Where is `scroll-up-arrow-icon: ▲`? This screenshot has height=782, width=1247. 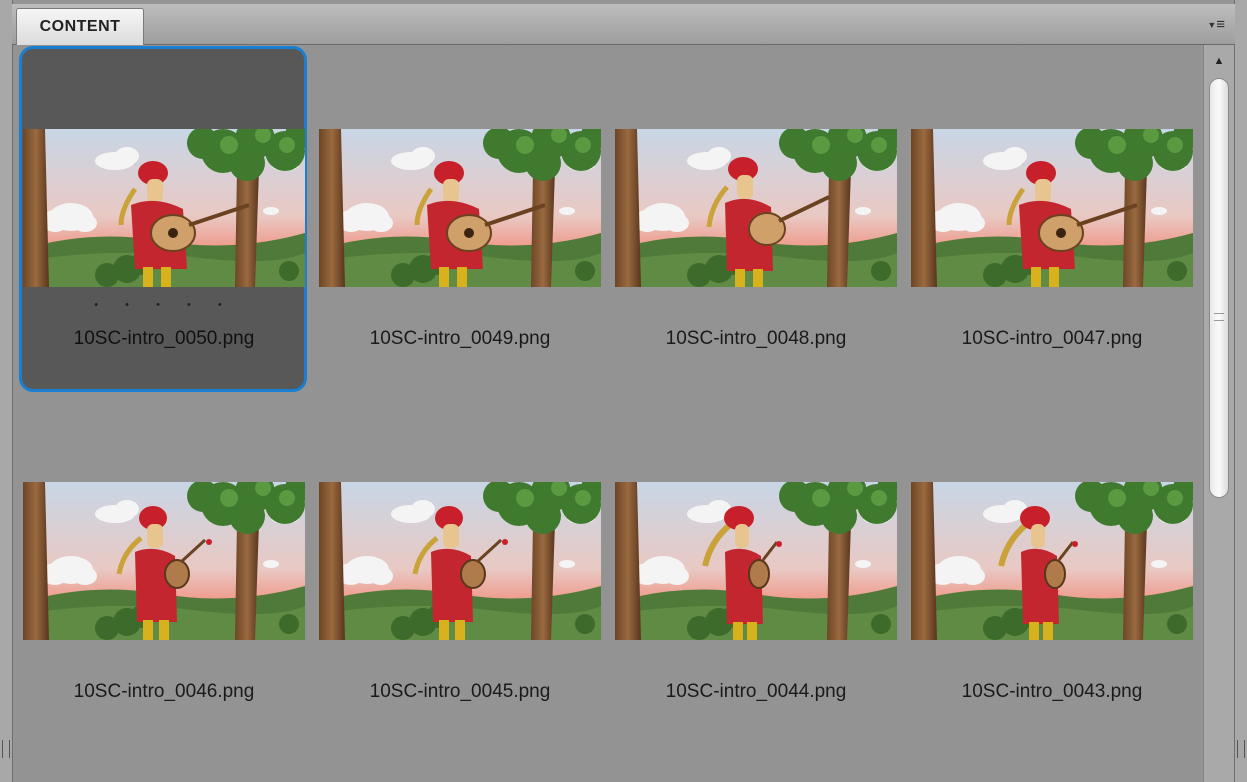 scroll-up-arrow-icon: ▲ is located at coordinates (1219, 61).